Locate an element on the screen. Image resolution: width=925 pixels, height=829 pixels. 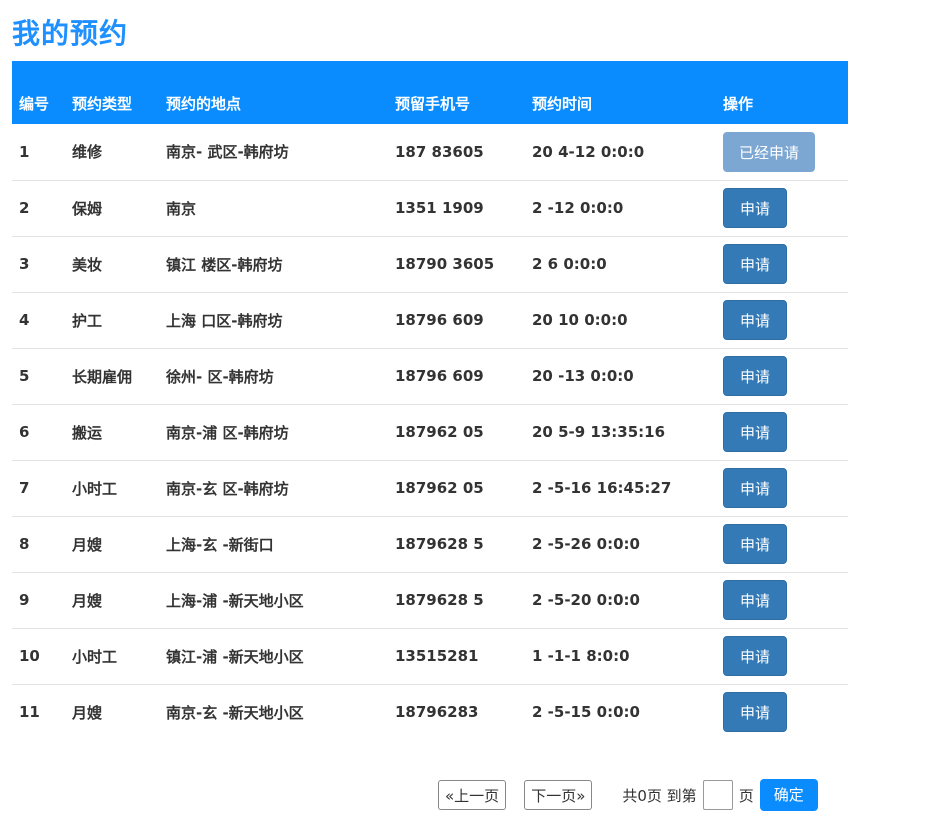
cell-type: 维修 is located at coordinates (87, 152).